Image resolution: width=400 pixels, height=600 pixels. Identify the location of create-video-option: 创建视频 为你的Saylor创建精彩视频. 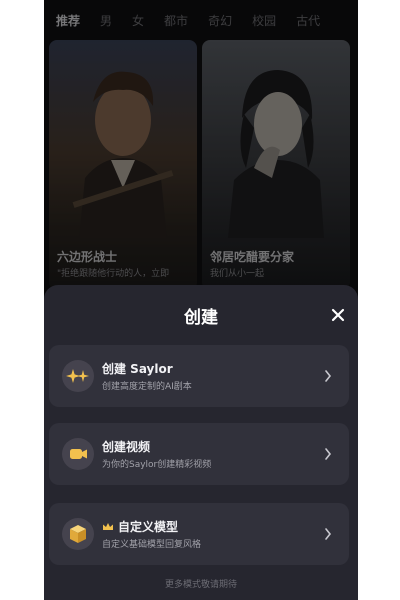
(199, 454).